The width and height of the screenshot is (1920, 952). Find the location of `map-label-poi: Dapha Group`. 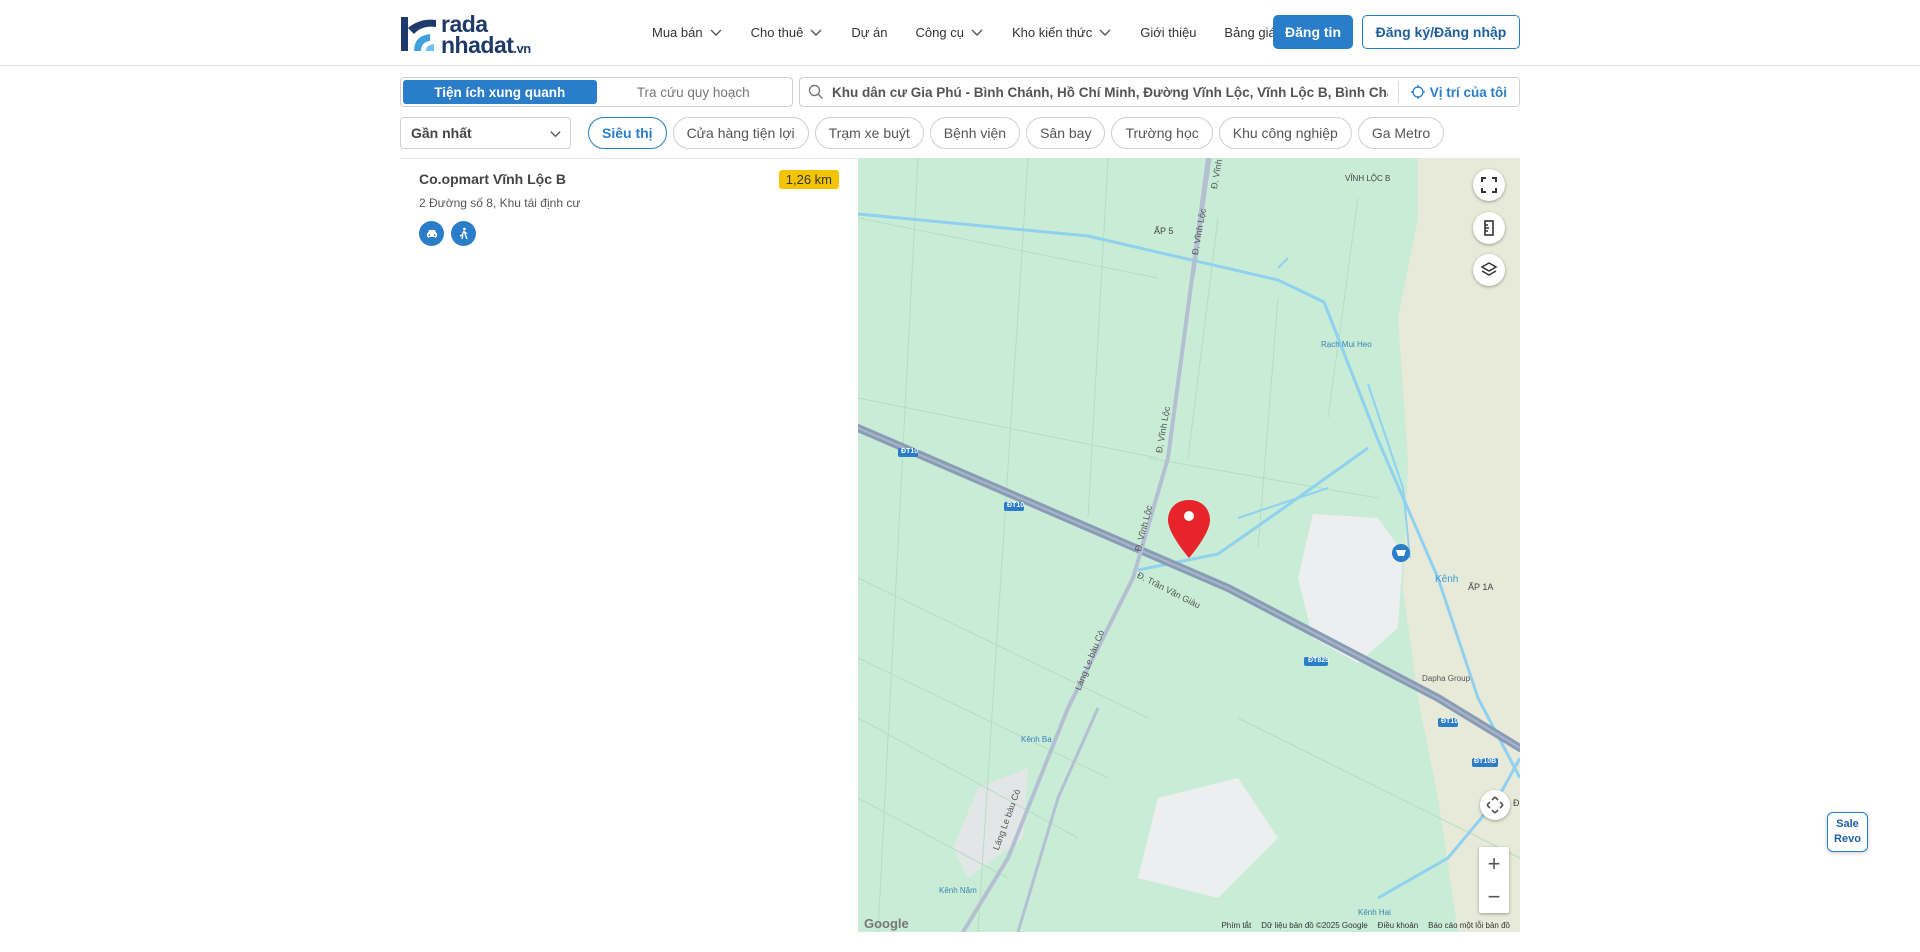

map-label-poi: Dapha Group is located at coordinates (1446, 678).